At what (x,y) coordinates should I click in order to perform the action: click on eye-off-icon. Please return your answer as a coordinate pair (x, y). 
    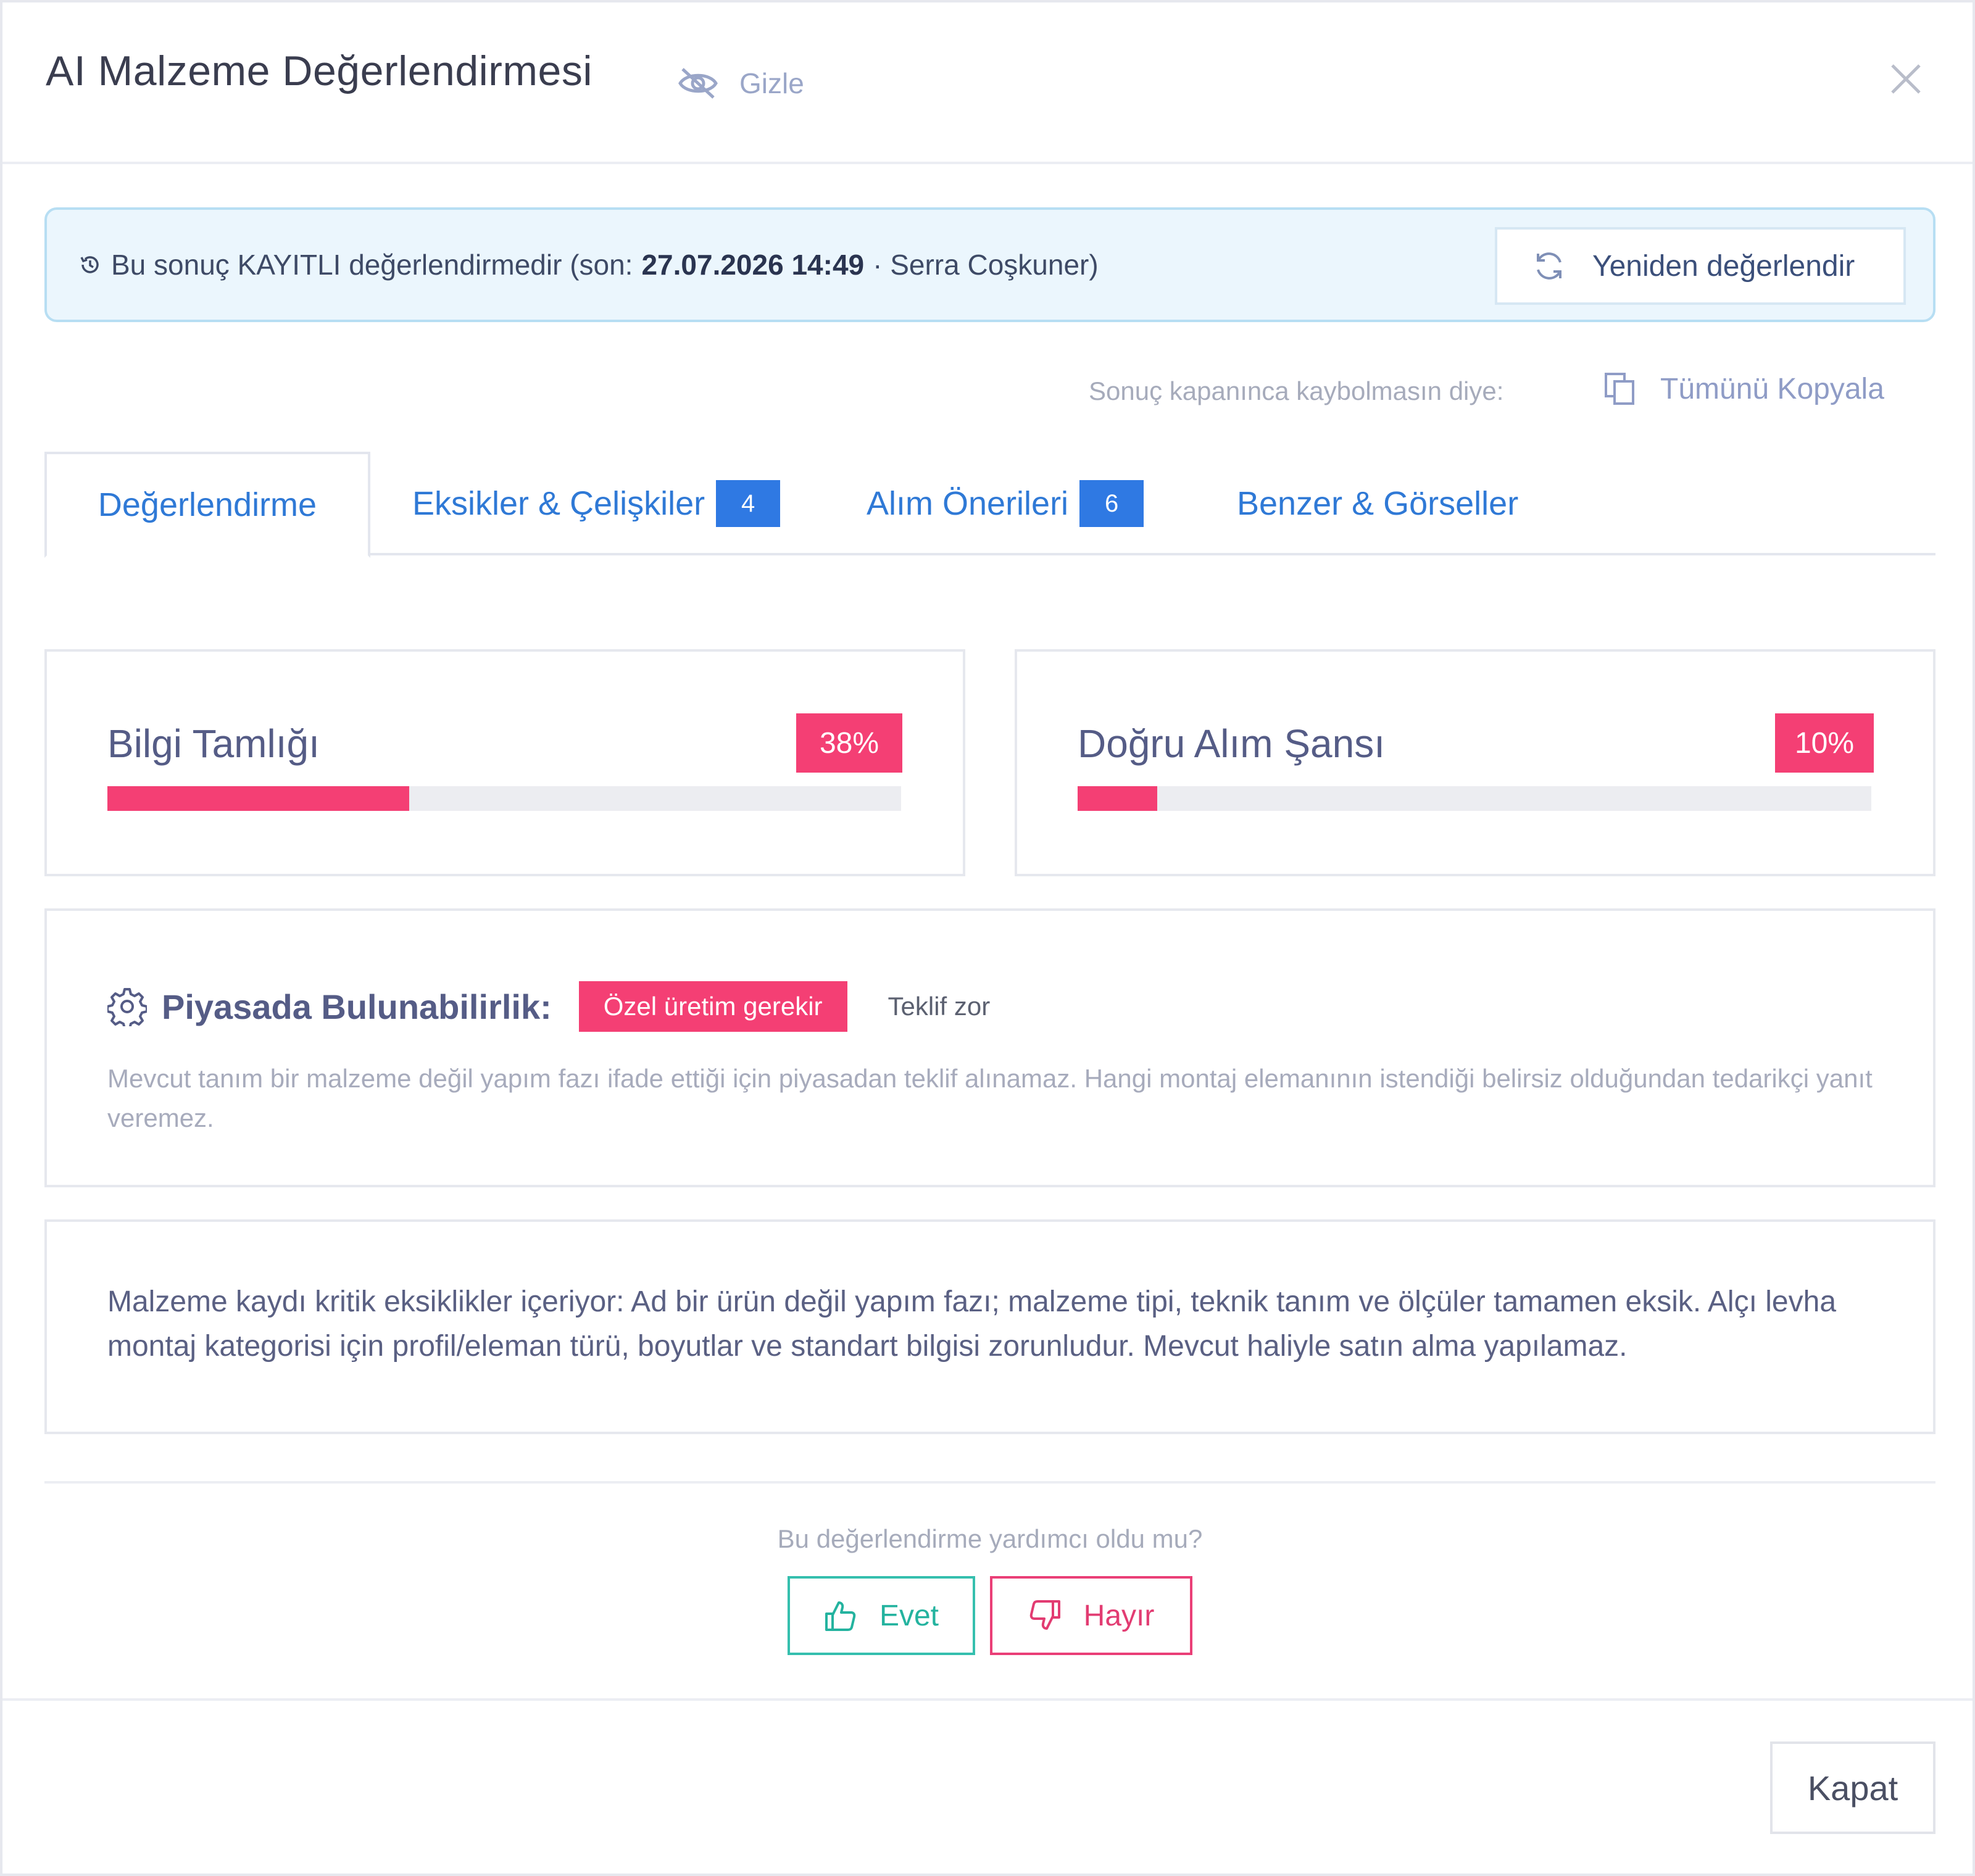
    Looking at the image, I should click on (698, 83).